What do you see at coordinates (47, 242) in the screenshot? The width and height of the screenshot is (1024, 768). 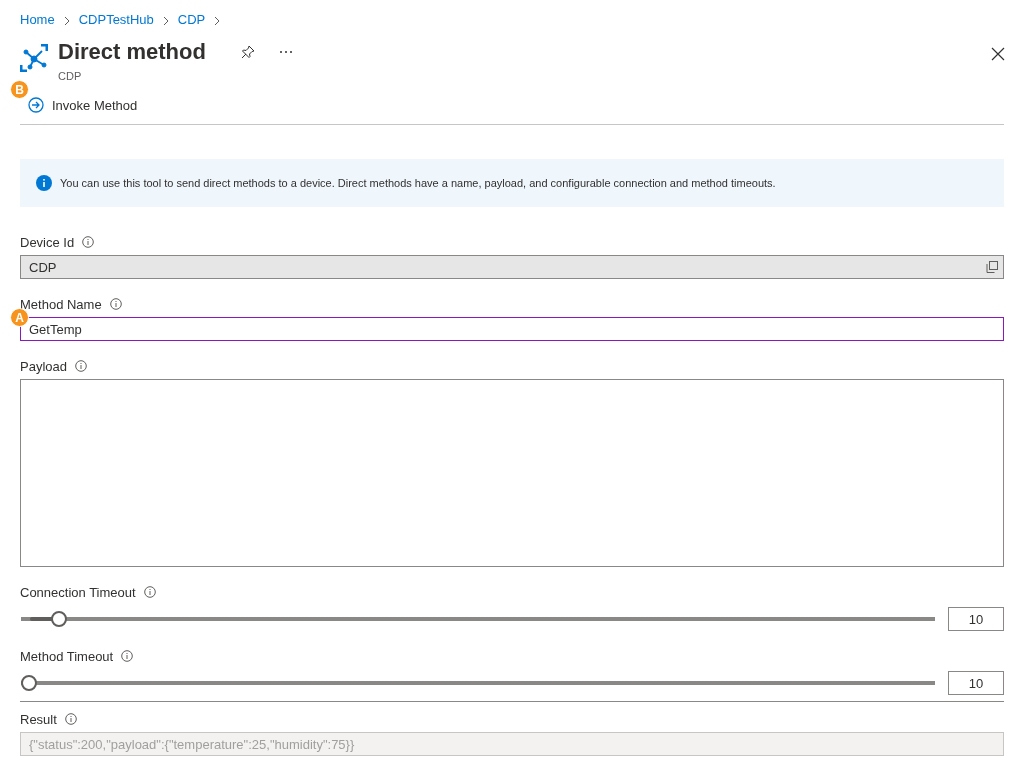 I see `field-label: Device Id` at bounding box center [47, 242].